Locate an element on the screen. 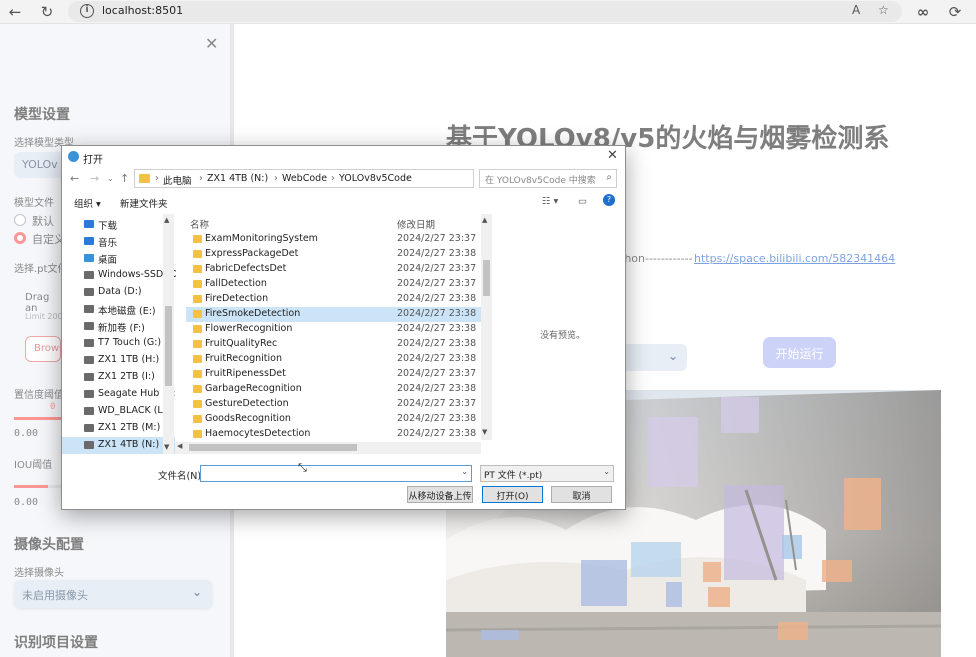 The image size is (976, 657). up-arrow-icon: ↑ is located at coordinates (124, 178).